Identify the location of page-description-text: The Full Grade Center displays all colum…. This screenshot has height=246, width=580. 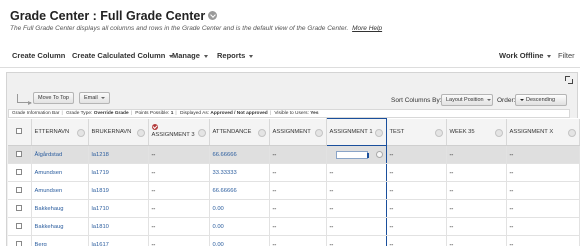
(179, 28).